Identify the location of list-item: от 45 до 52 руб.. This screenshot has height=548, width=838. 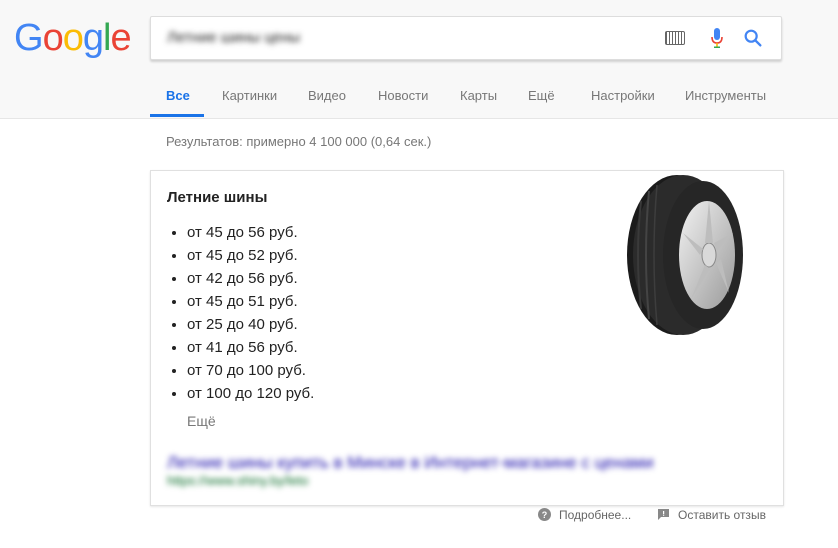
(250, 255).